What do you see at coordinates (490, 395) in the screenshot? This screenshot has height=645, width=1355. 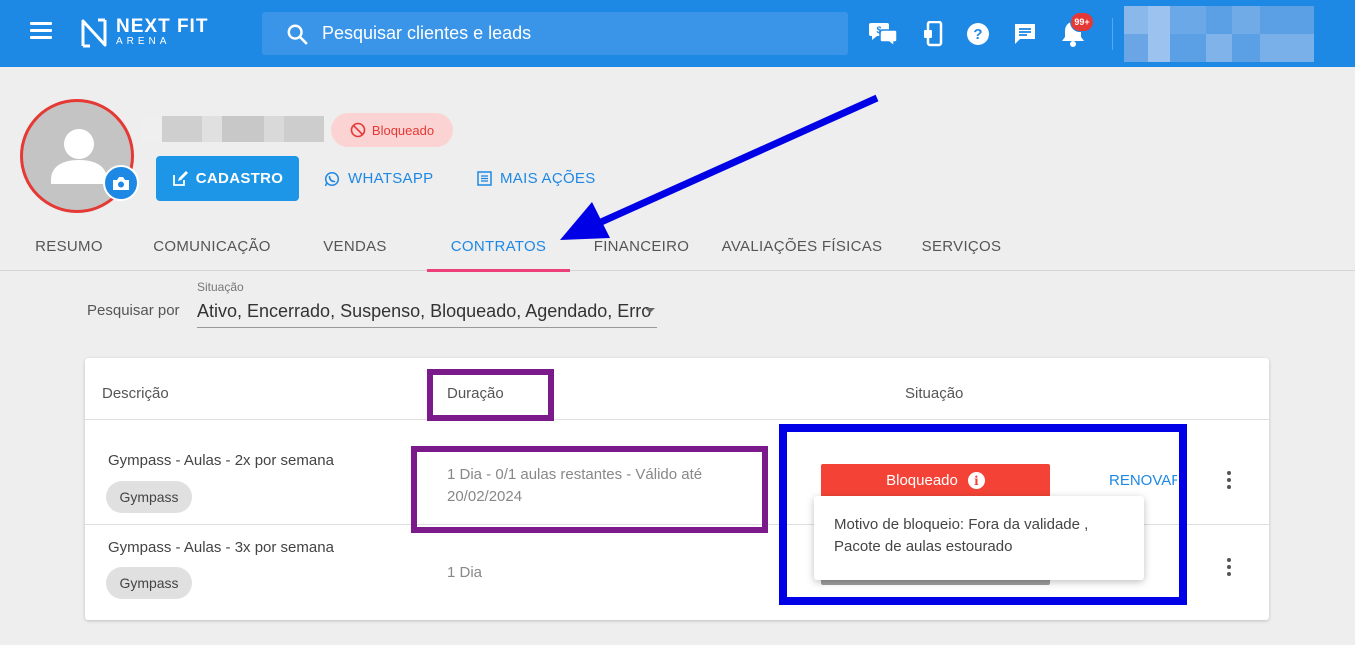 I see `annotation-box-duracao-header` at bounding box center [490, 395].